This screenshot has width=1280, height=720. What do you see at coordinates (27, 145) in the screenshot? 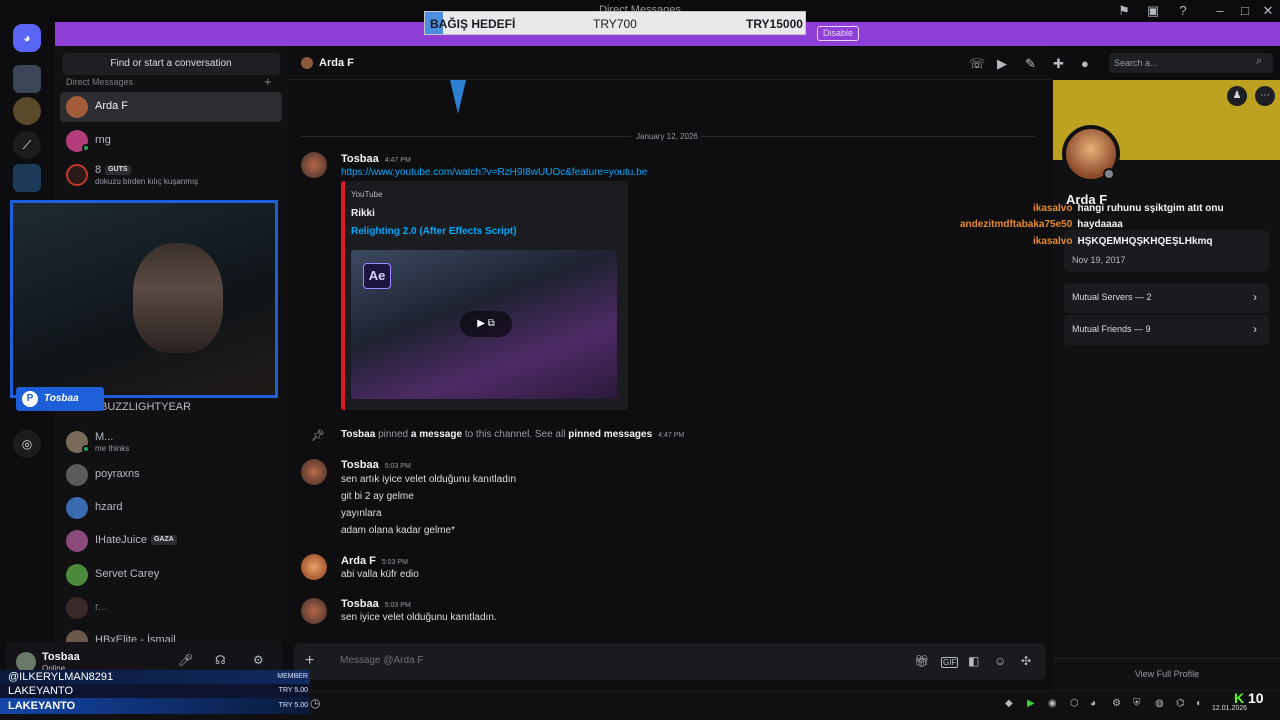
I see `server-icon: ⟋` at bounding box center [27, 145].